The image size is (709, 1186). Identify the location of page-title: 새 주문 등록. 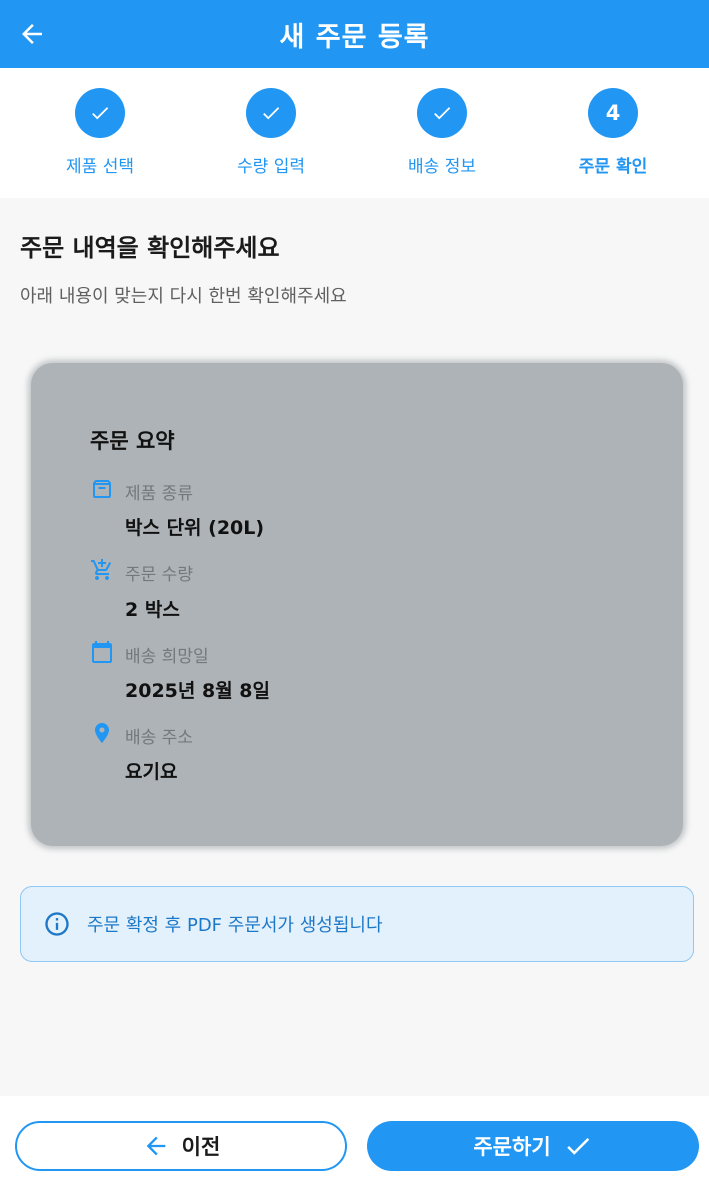
(354, 37).